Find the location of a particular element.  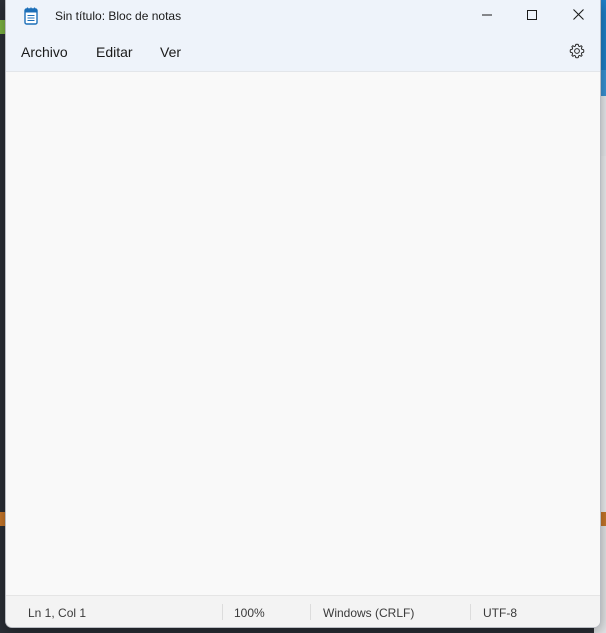

menu-archivo: Archivo is located at coordinates (44, 52).